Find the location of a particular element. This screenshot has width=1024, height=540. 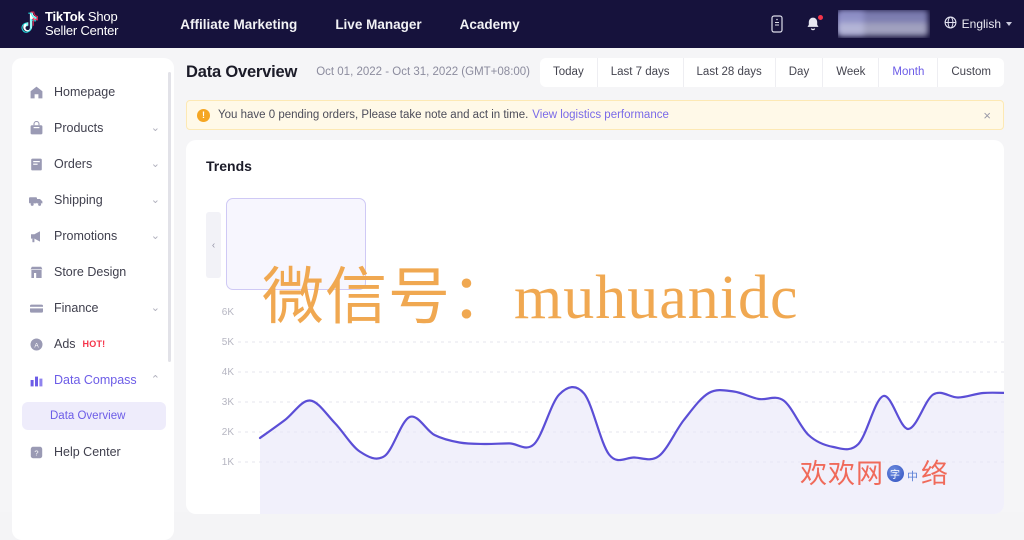

sidebar-label-ads: Ads is located at coordinates (65, 344).